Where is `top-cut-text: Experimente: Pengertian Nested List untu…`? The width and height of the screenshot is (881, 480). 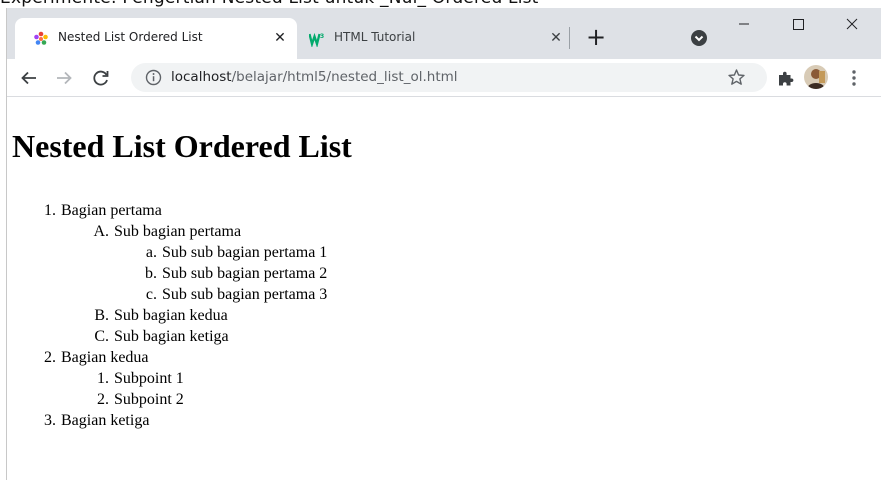 top-cut-text: Experimente: Pengertian Nested List untu… is located at coordinates (269, 4).